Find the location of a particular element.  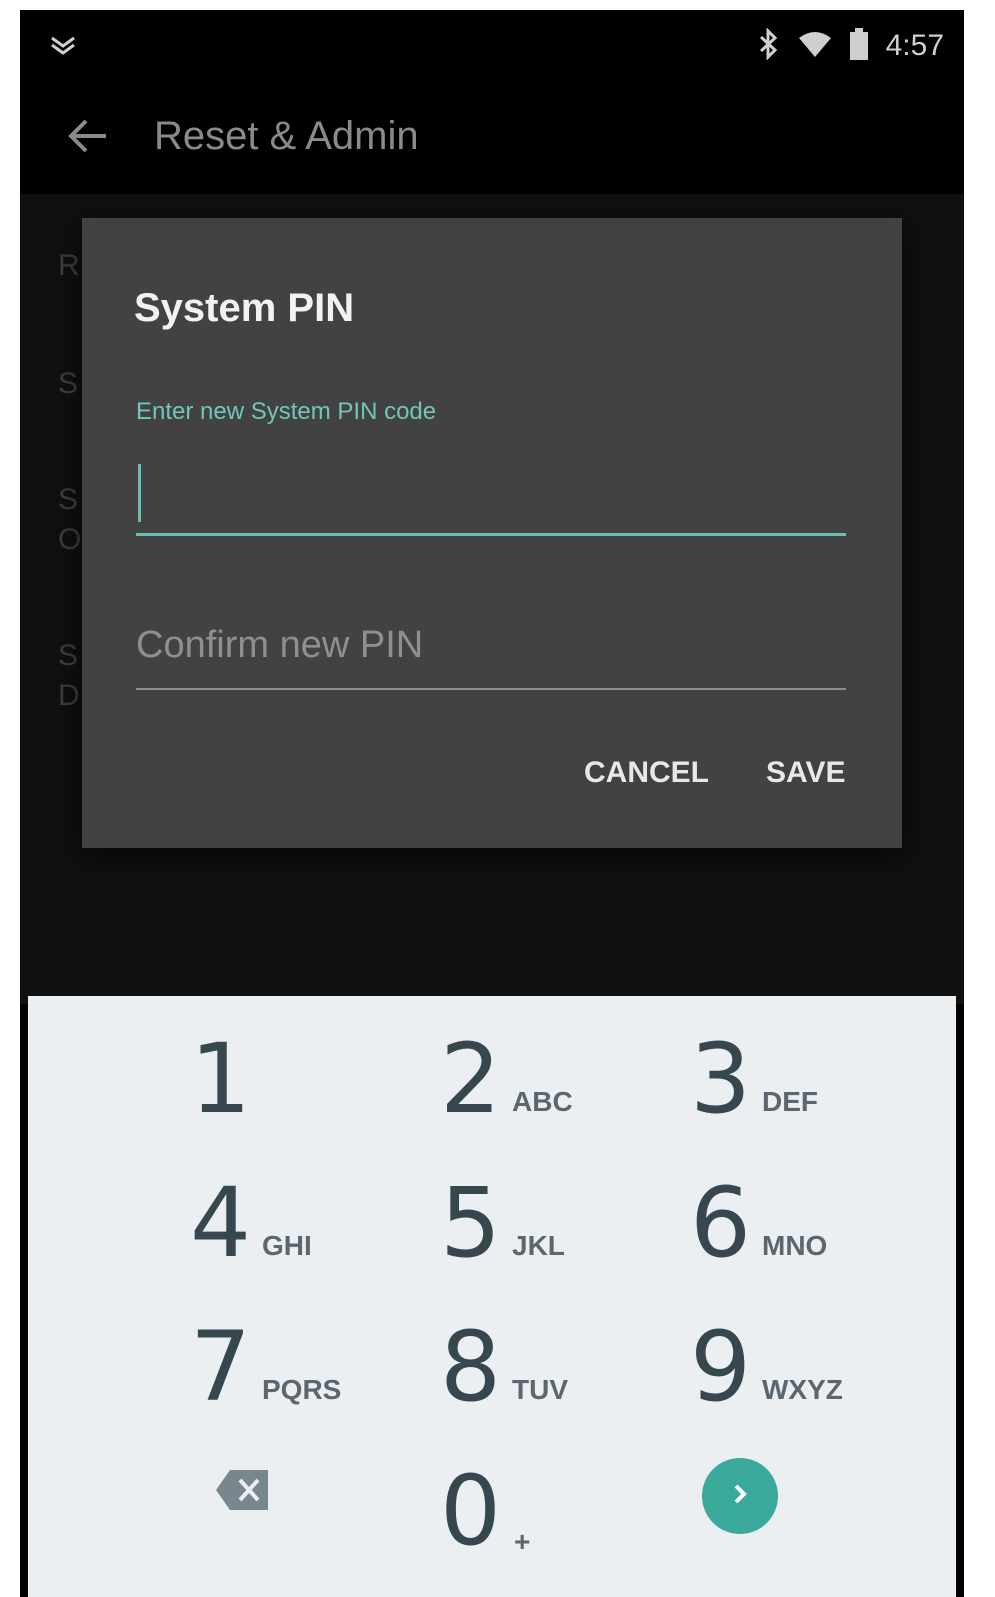

notification-chevron-icon is located at coordinates (63, 45).